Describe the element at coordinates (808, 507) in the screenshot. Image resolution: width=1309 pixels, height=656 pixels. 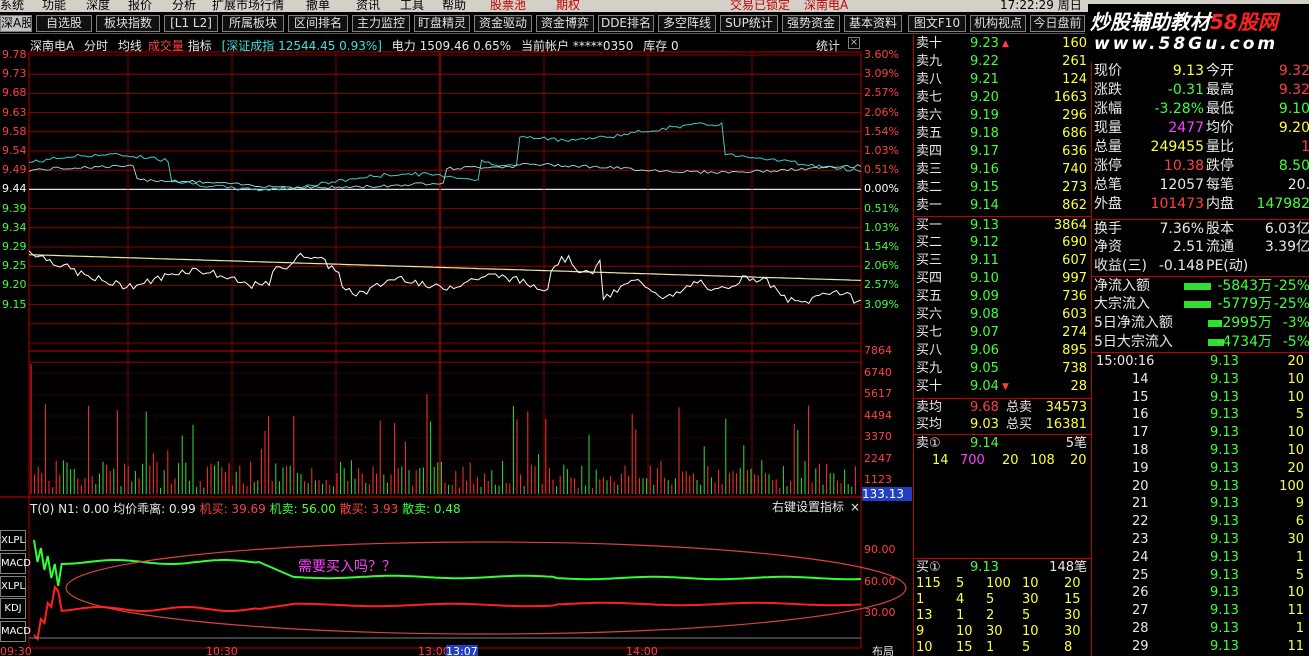
I see `indicator-settings-hint: 右键设置指标` at that location.